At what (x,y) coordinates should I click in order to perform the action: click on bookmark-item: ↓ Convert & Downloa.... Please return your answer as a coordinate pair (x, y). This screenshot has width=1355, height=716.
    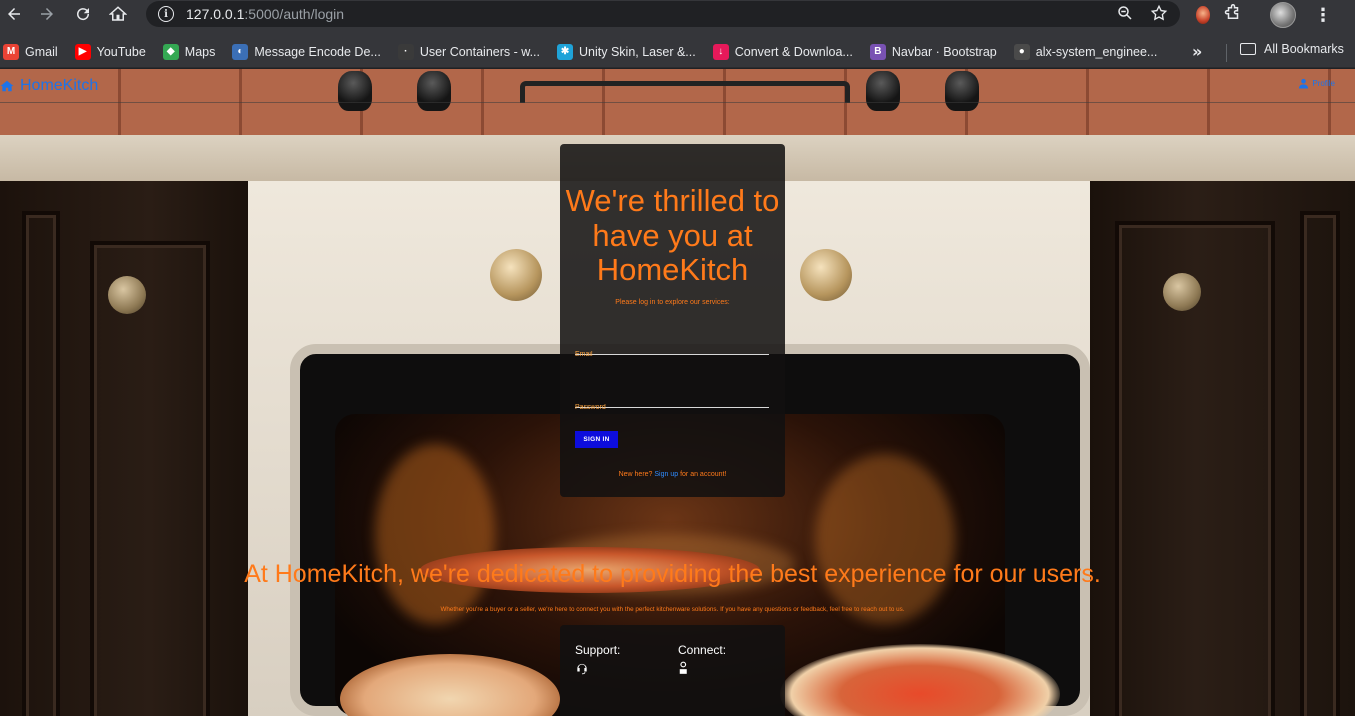
    Looking at the image, I should click on (782, 51).